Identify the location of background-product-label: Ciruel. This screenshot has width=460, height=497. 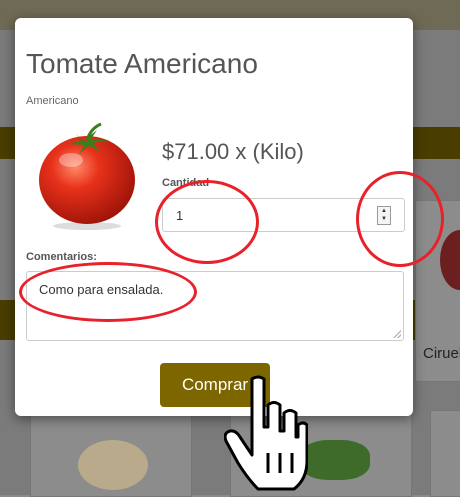
(441, 353).